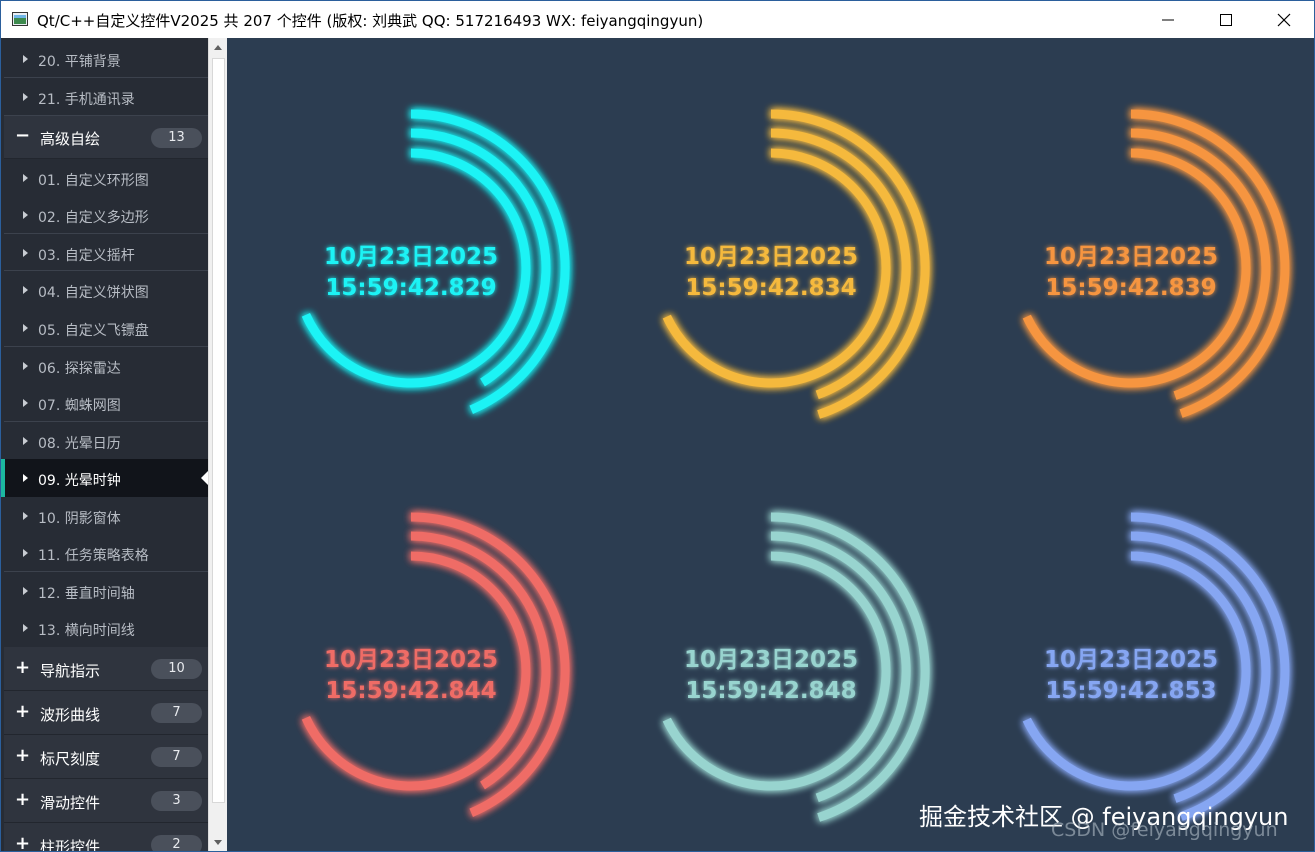  I want to click on minimize-button, so click(1168, 19).